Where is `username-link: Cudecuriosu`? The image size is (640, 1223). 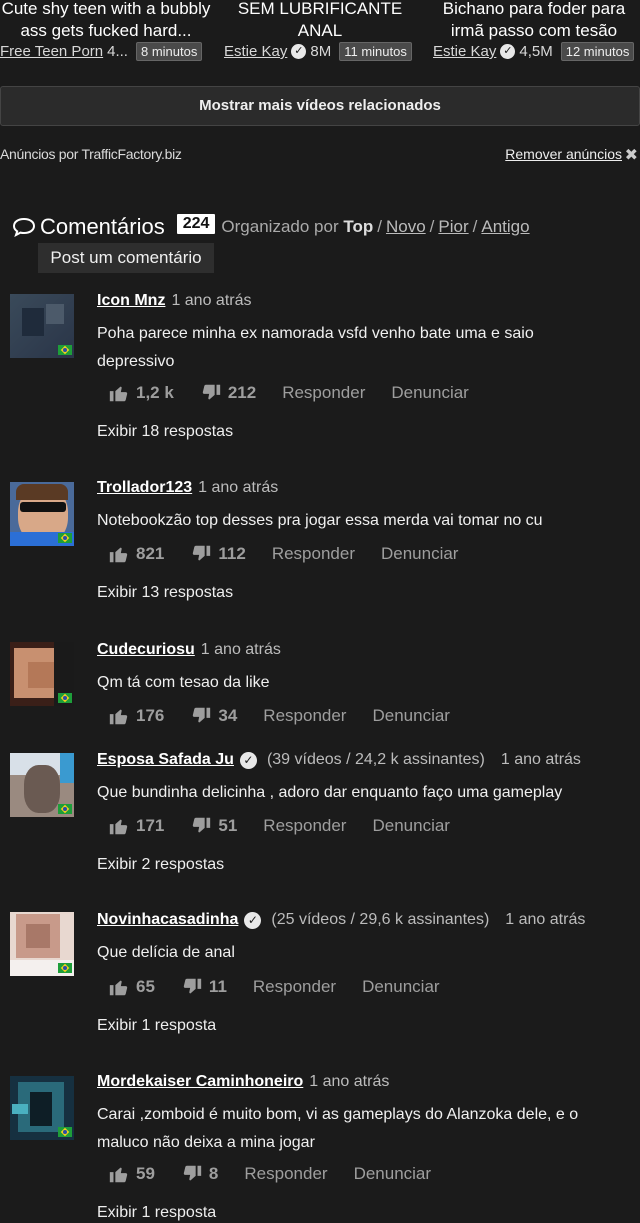 username-link: Cudecuriosu is located at coordinates (146, 650).